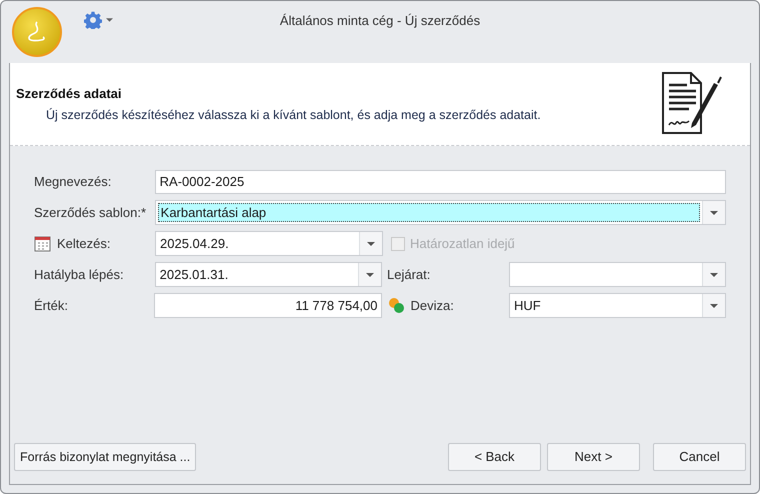 Image resolution: width=760 pixels, height=494 pixels. What do you see at coordinates (593, 457) in the screenshot?
I see `next-button: Next >` at bounding box center [593, 457].